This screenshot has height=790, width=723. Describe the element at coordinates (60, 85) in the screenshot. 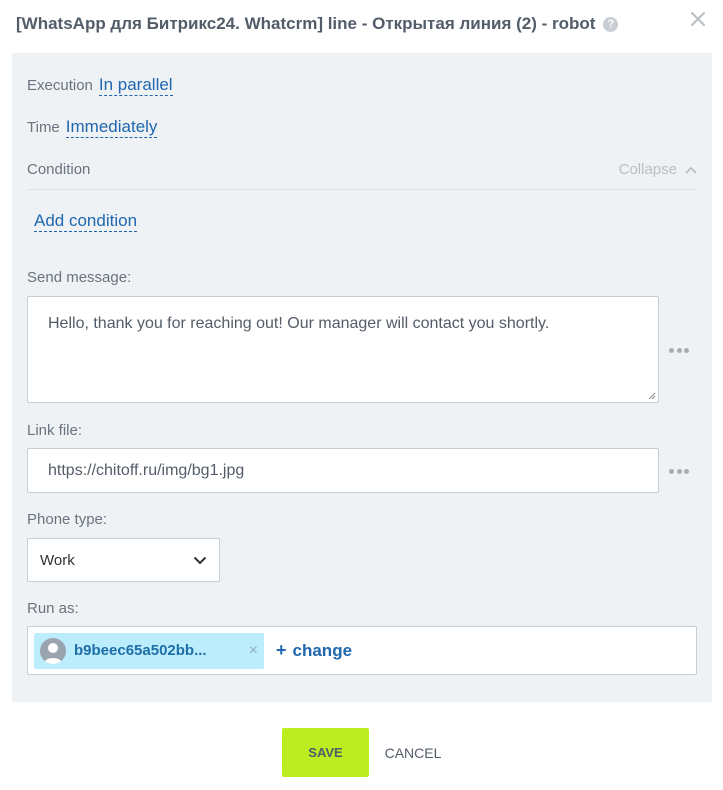

I see `execution-label: Execution` at that location.